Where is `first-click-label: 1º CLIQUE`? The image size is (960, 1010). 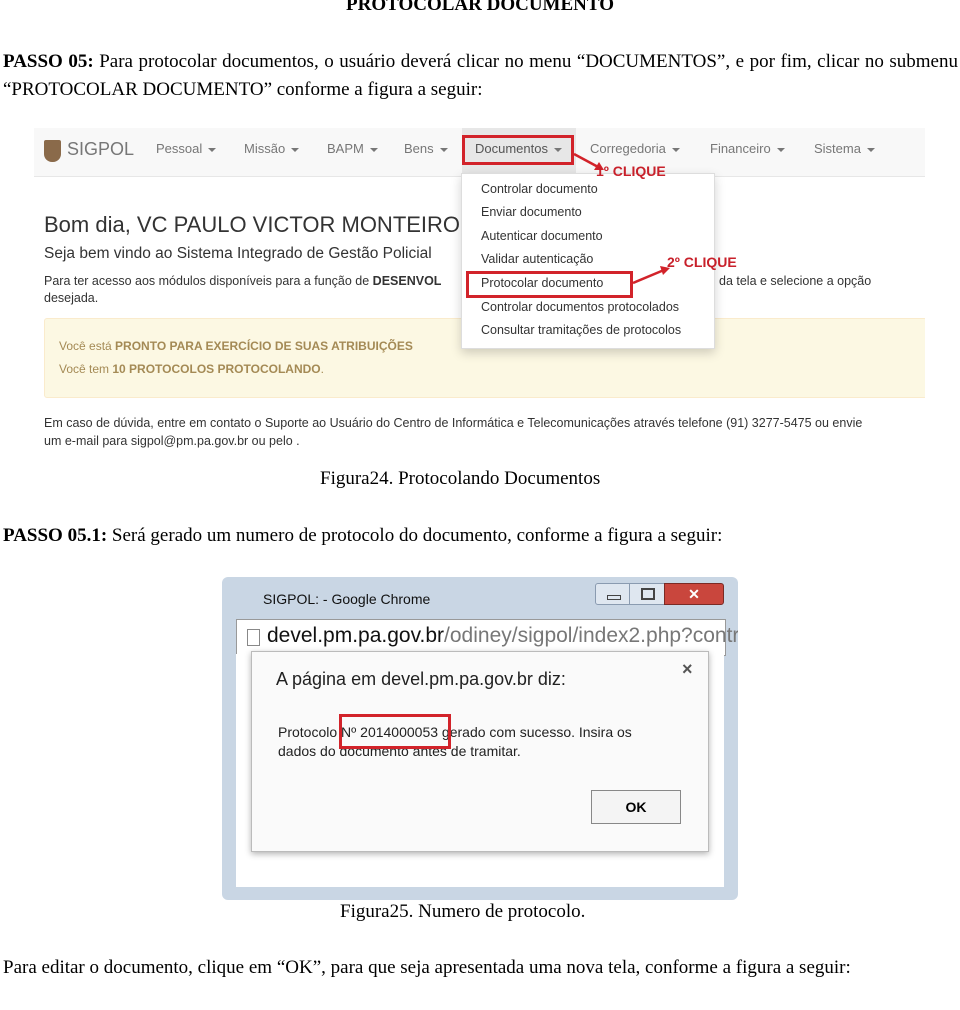 first-click-label: 1º CLIQUE is located at coordinates (631, 171).